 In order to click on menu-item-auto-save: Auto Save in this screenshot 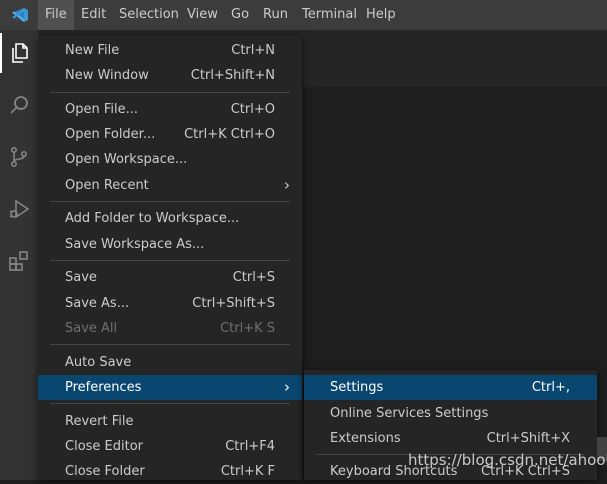, I will do `click(170, 362)`.